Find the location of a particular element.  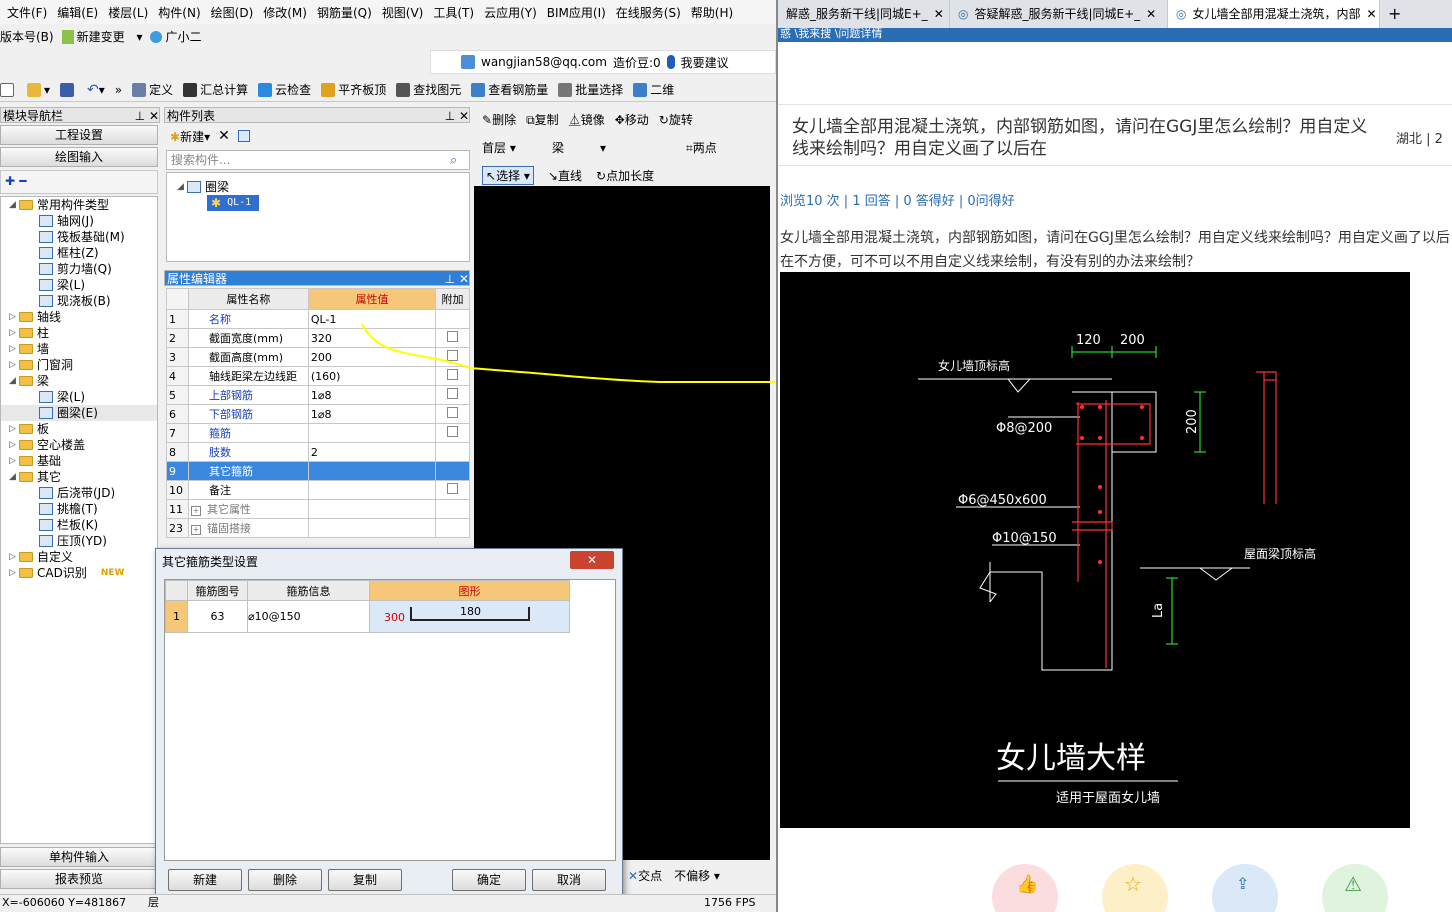

project-settings-button: 工程设置 is located at coordinates (79, 135).